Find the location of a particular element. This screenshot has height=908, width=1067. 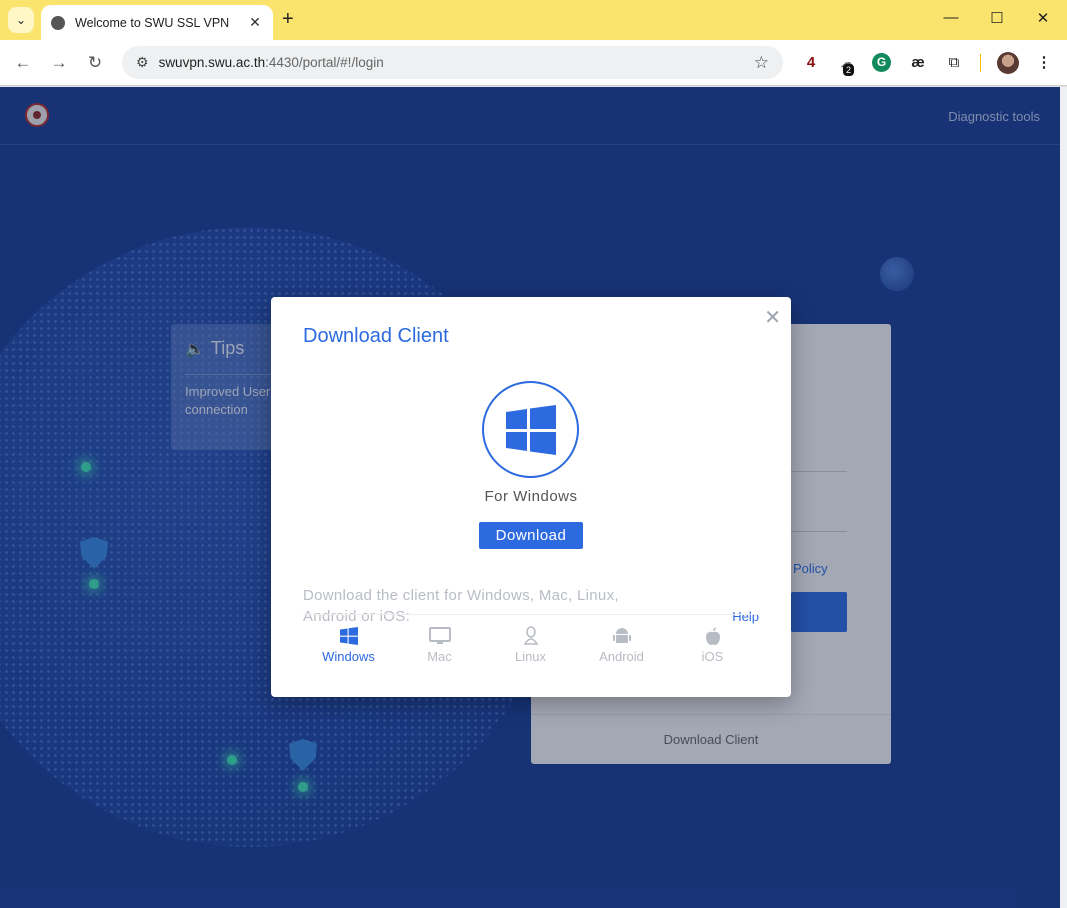

mac-icon is located at coordinates (439, 636).